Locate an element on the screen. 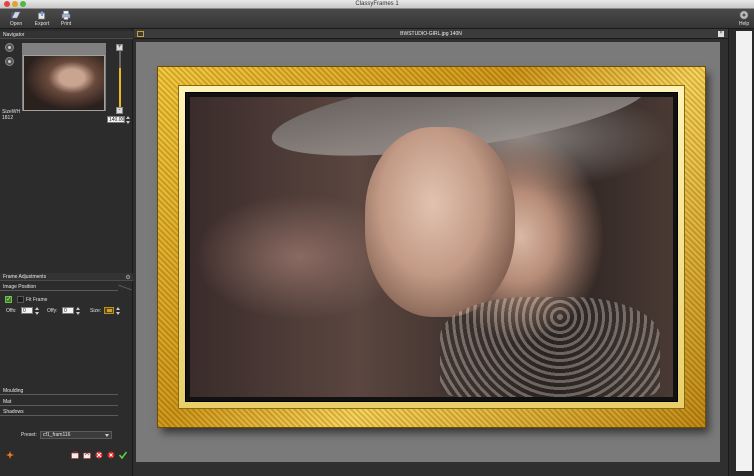  offx-label: Offx: is located at coordinates (11, 311).